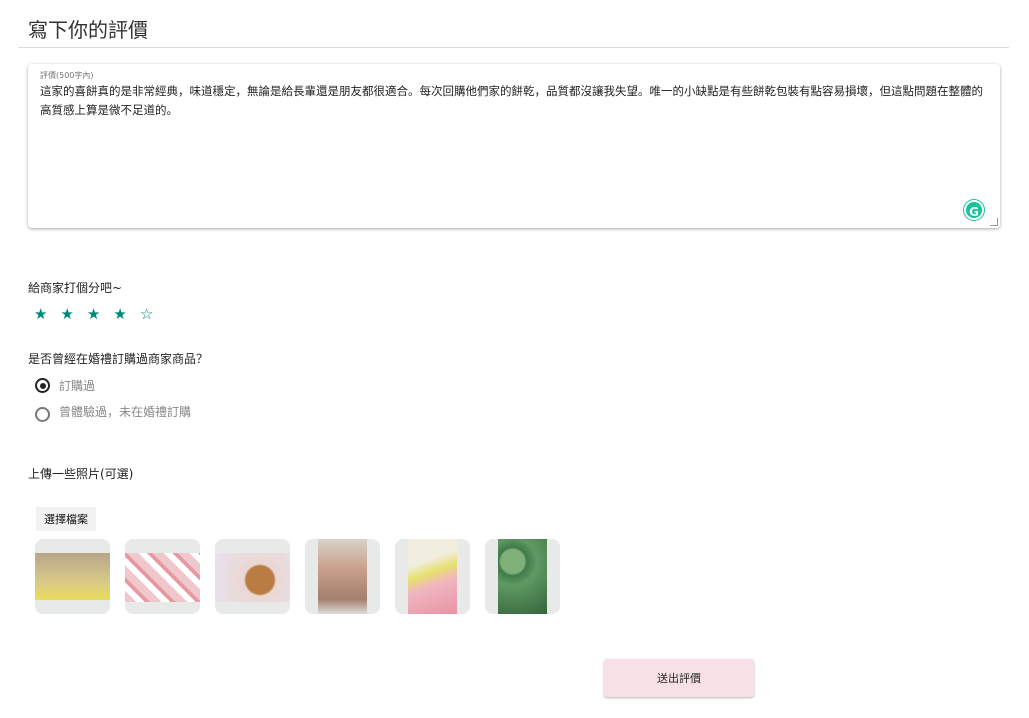  What do you see at coordinates (77, 386) in the screenshot?
I see `radio-label: 訂購過` at bounding box center [77, 386].